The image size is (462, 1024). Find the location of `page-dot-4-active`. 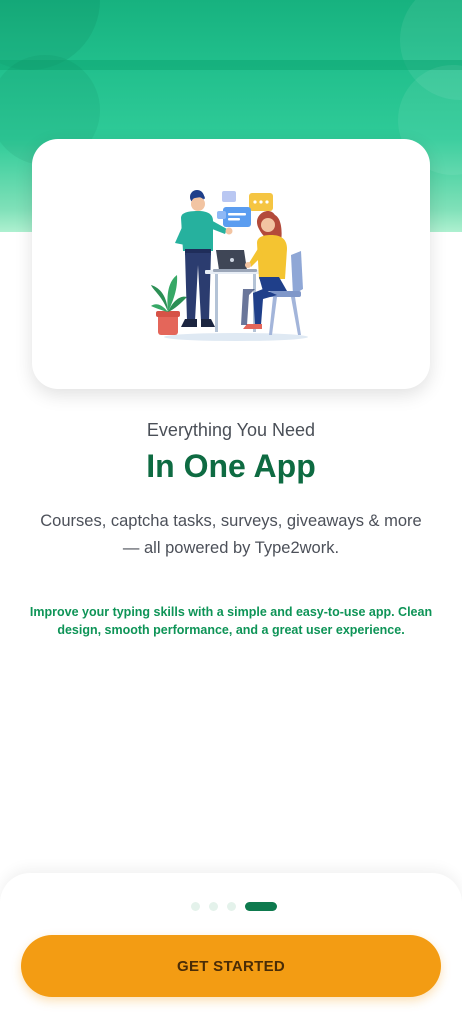

page-dot-4-active is located at coordinates (261, 906).